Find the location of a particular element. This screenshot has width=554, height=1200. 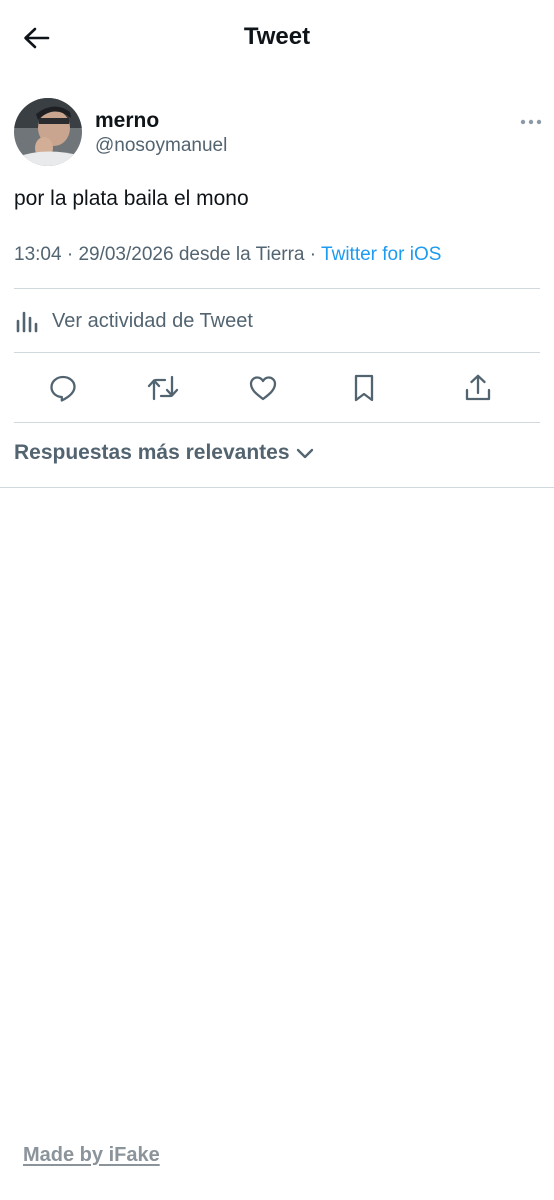

watermark: Made by iFake is located at coordinates (91, 1155).